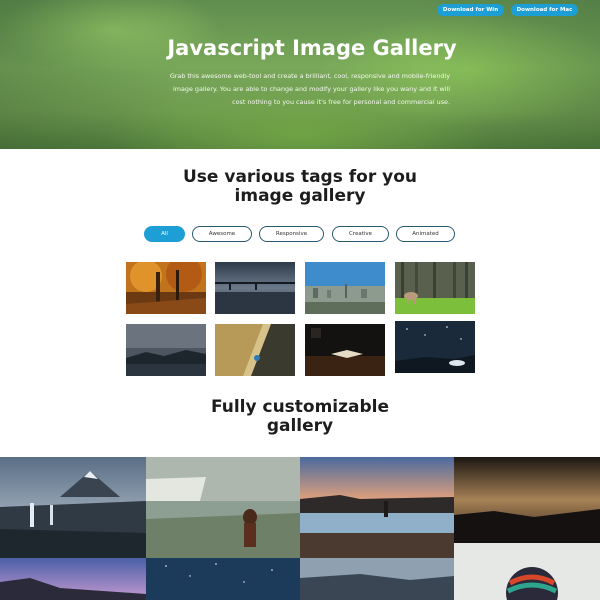 The image size is (600, 600). Describe the element at coordinates (435, 347) in the screenshot. I see `thumb-night-sky` at that location.